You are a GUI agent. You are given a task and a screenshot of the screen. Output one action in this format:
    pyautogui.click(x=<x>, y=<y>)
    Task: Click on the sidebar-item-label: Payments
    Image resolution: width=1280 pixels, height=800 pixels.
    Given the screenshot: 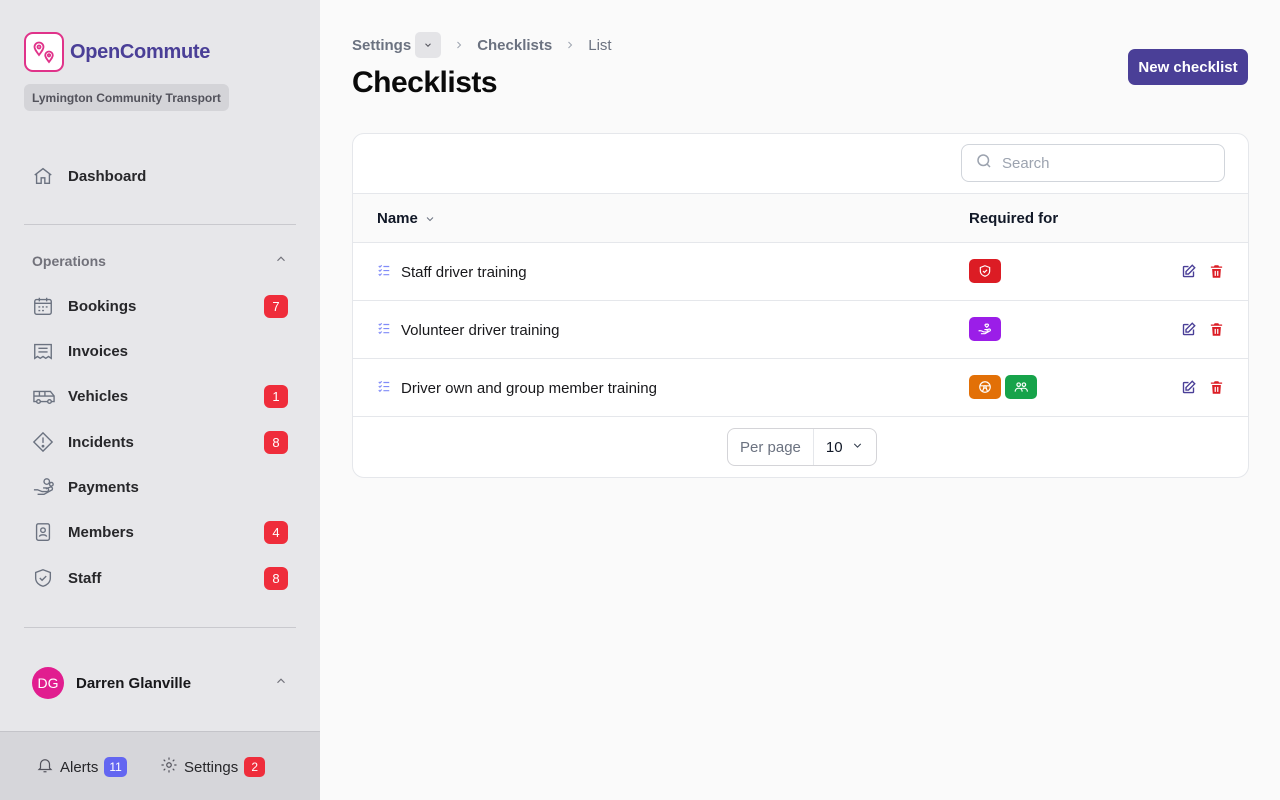 What is the action you would take?
    pyautogui.click(x=103, y=487)
    